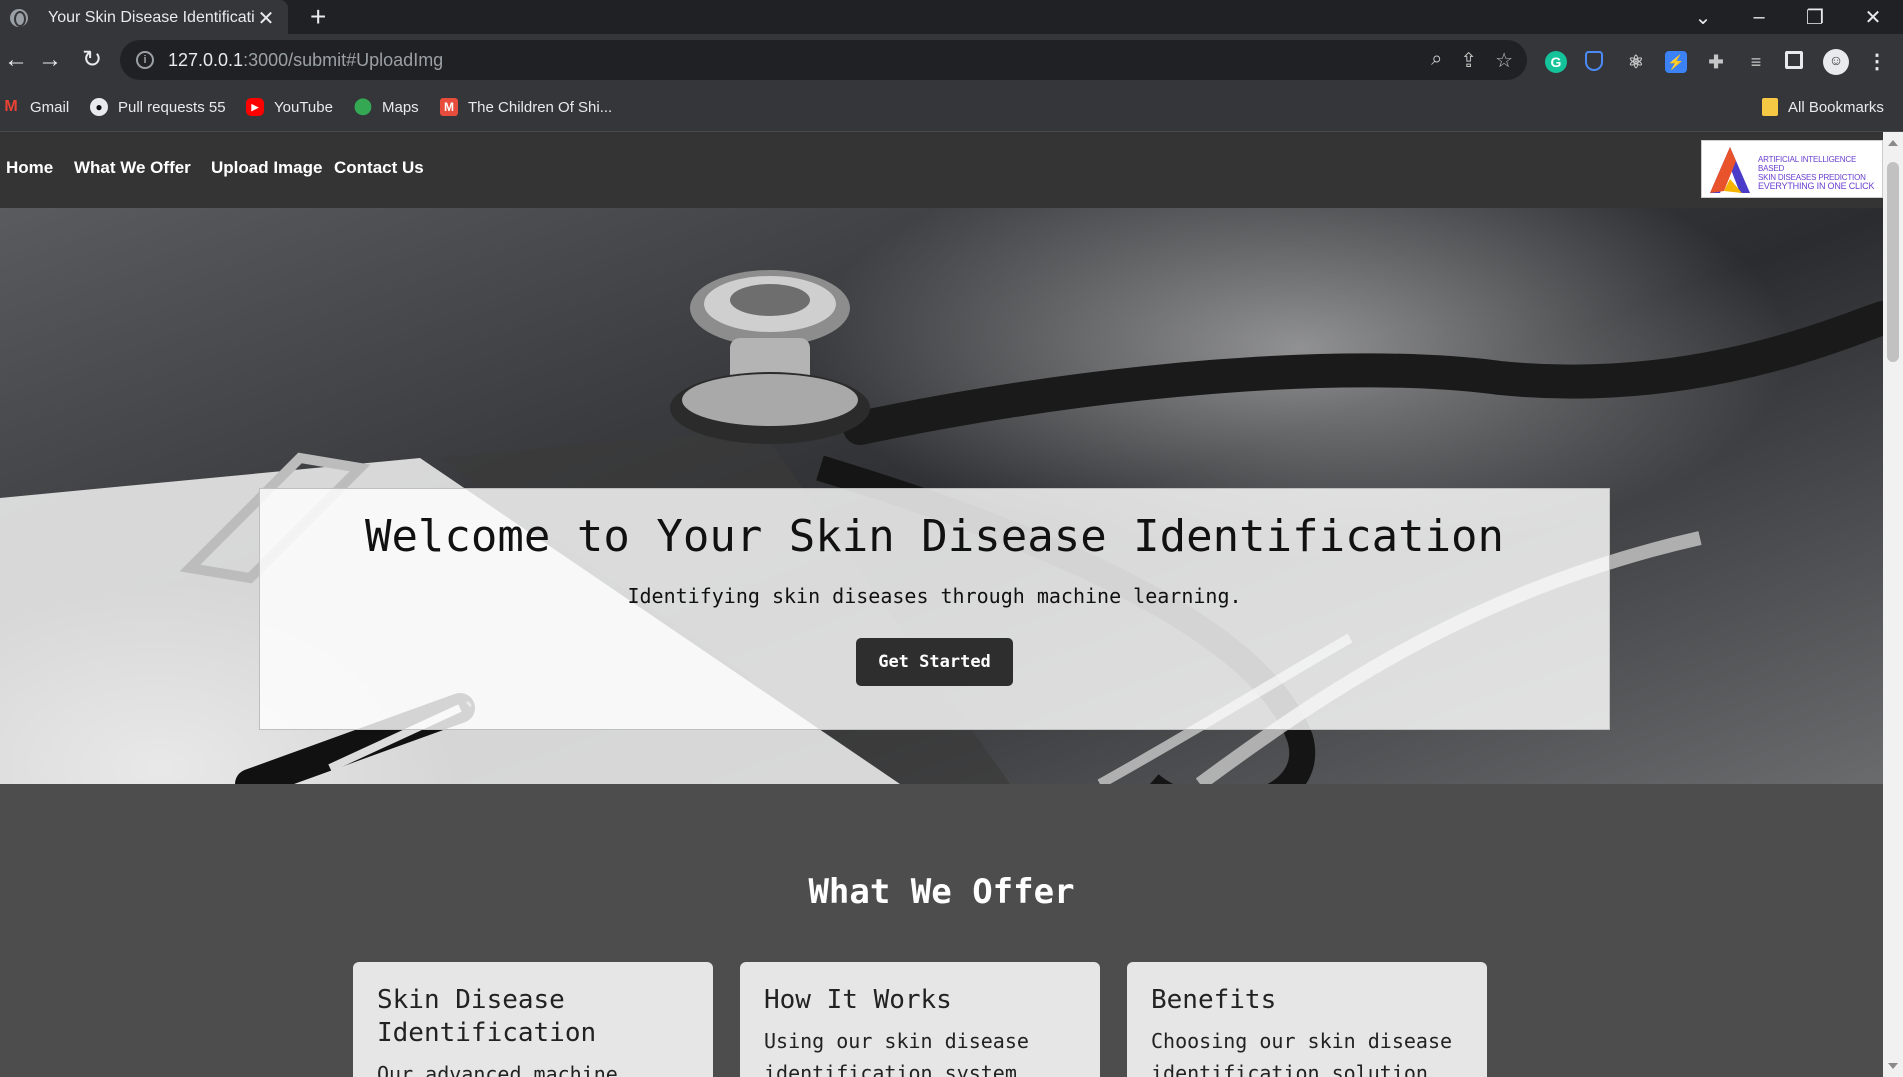  I want to click on address-bar: i 127.0.0.1:3000/submit#UploadImg ⌕ ⇪ ☆, so click(823, 60).